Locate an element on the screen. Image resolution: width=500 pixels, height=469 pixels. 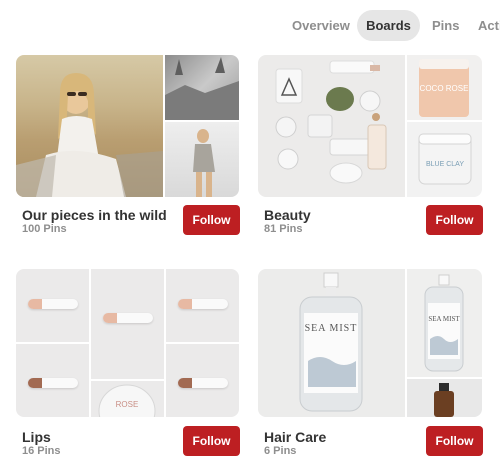
amber-bottle-image is located at coordinates (444, 400).